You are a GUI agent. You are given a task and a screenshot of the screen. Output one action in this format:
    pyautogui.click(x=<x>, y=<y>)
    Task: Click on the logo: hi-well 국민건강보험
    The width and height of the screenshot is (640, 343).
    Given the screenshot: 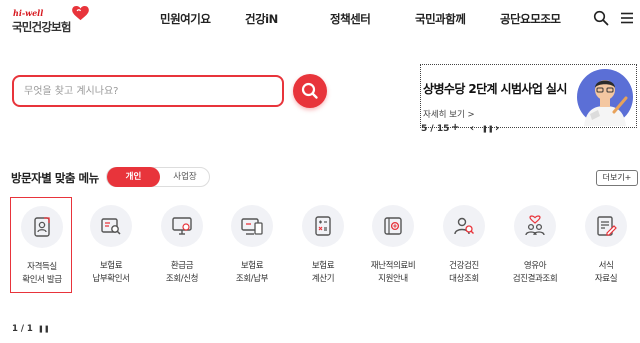 What is the action you would take?
    pyautogui.click(x=52, y=21)
    